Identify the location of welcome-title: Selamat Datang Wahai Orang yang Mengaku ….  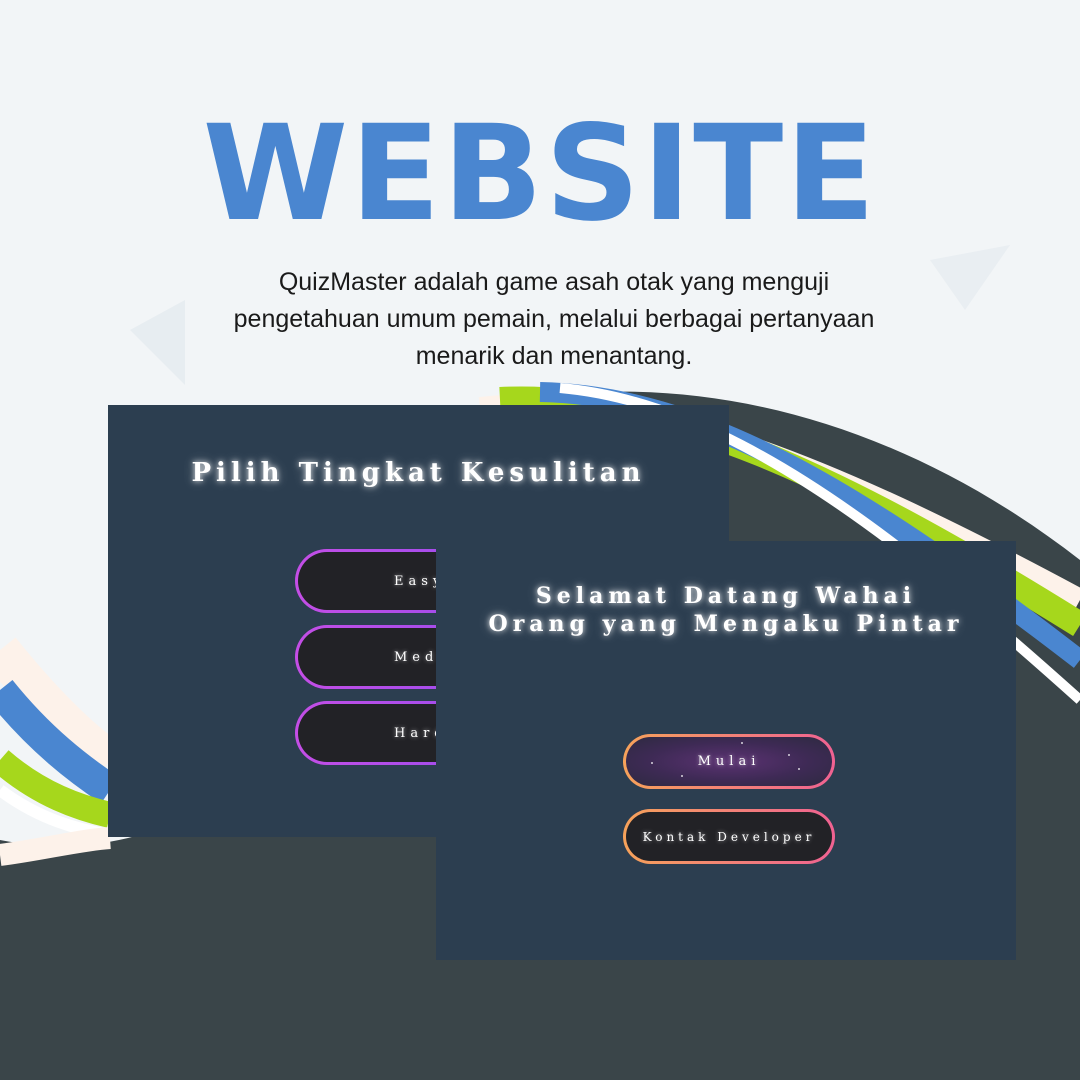
(726, 610).